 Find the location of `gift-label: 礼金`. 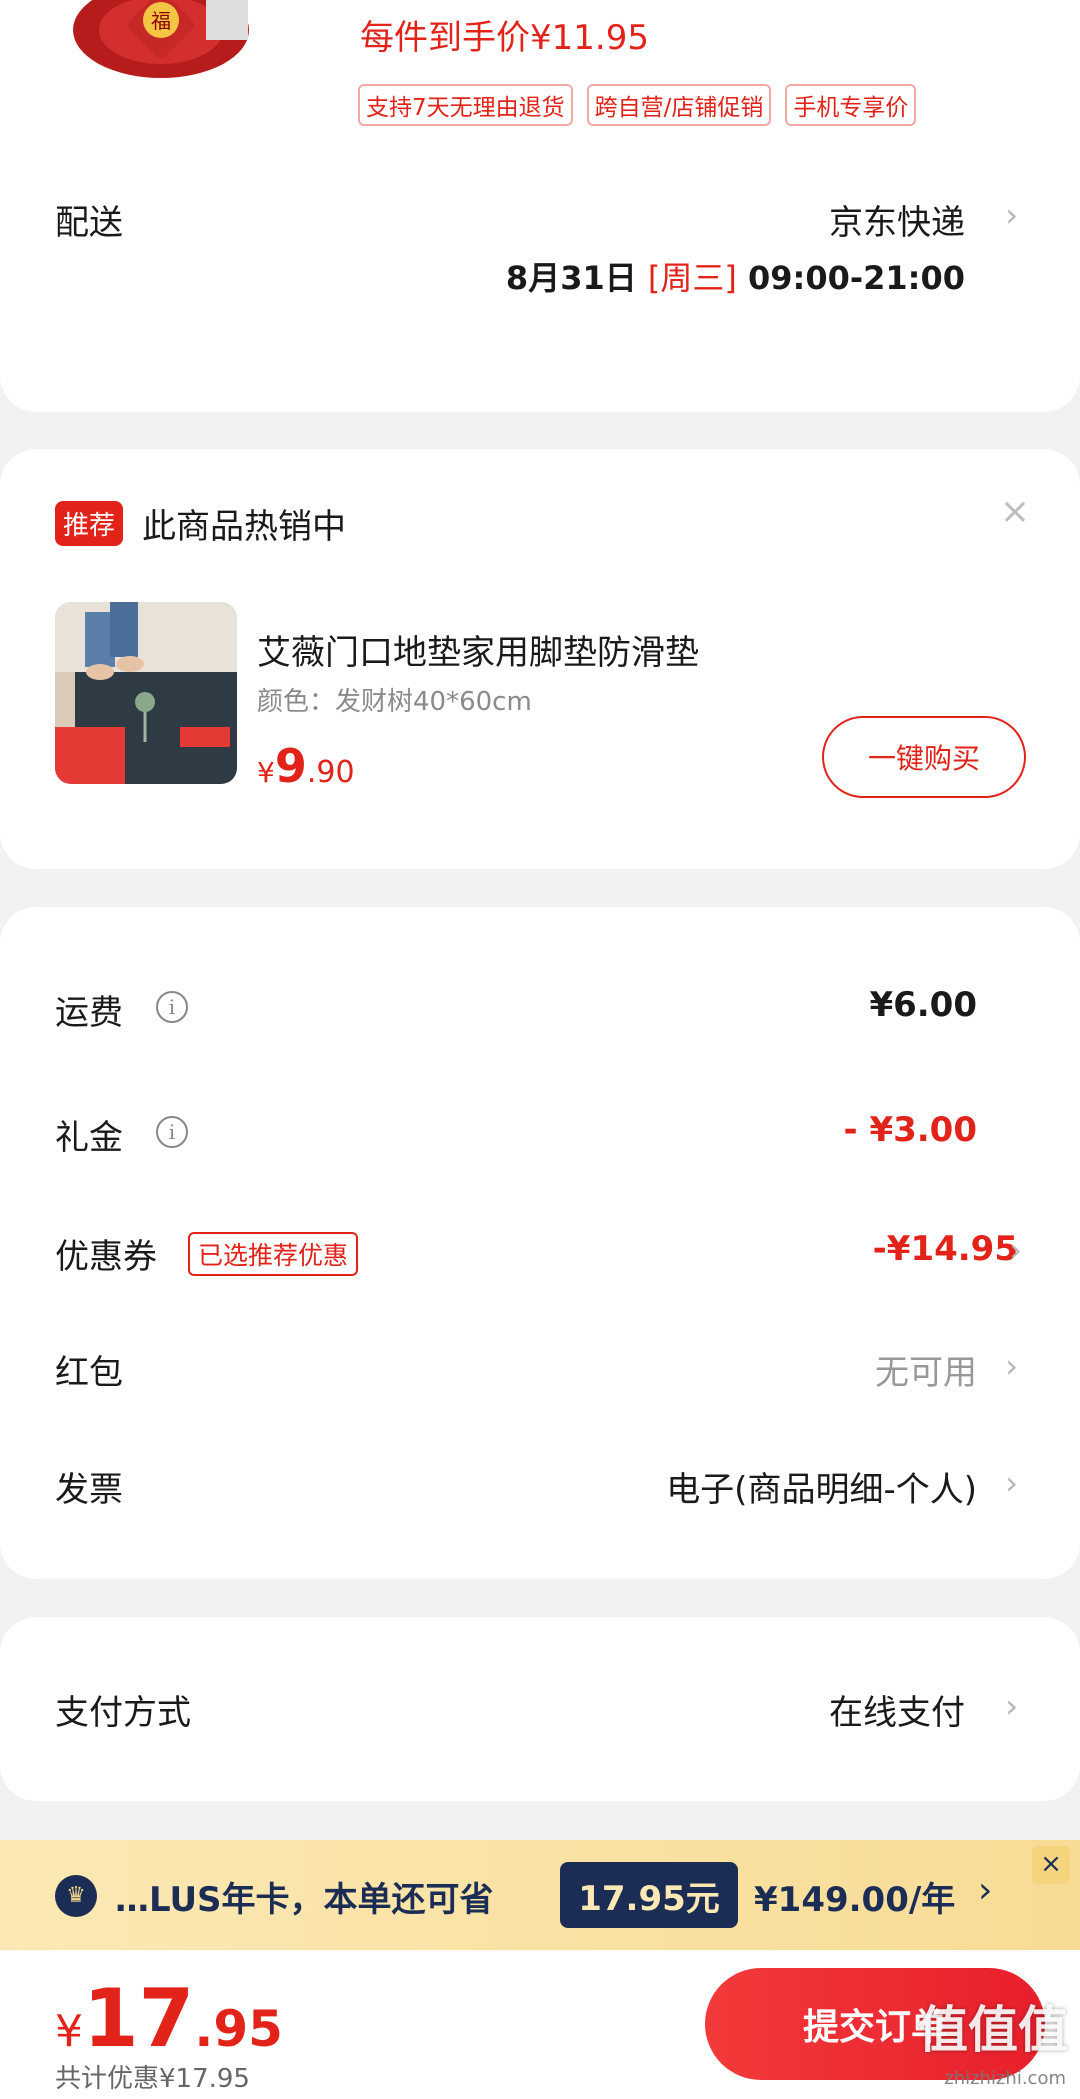

gift-label: 礼金 is located at coordinates (89, 1138).